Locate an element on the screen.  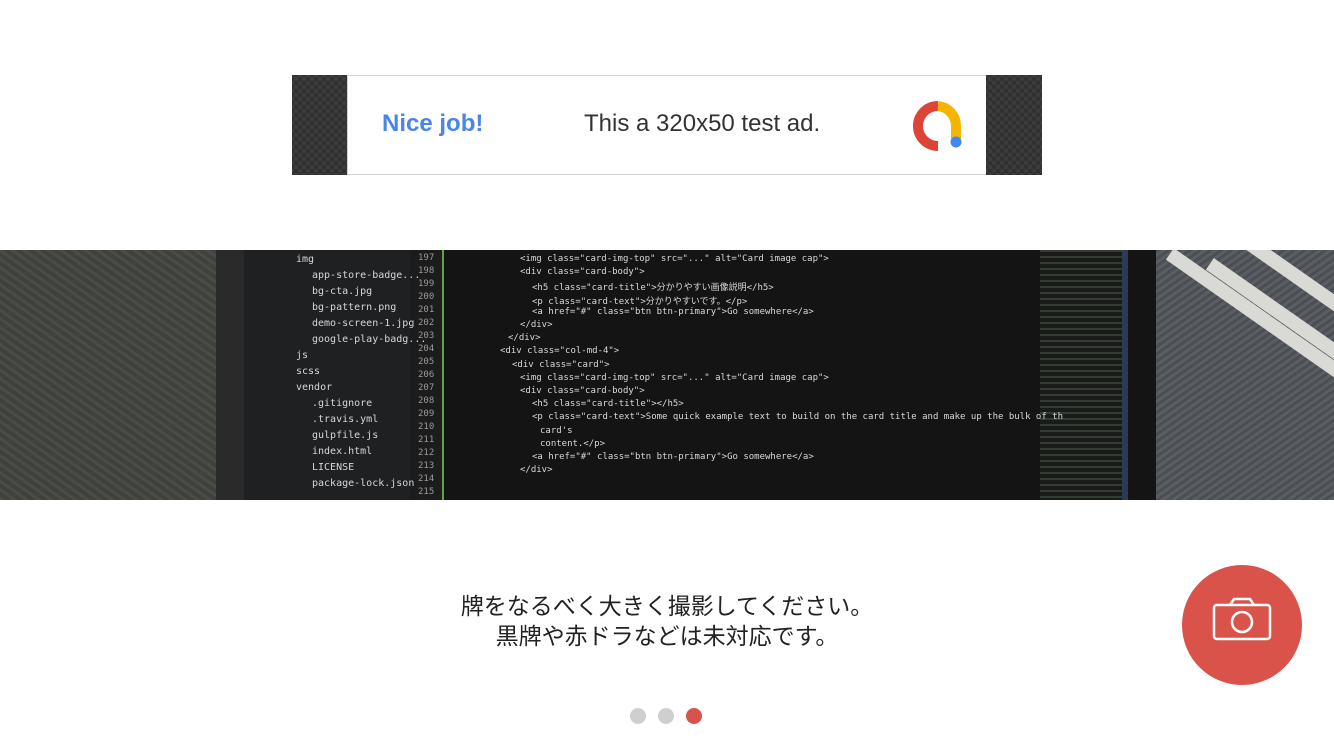
line-number: 199 is located at coordinates (426, 284).